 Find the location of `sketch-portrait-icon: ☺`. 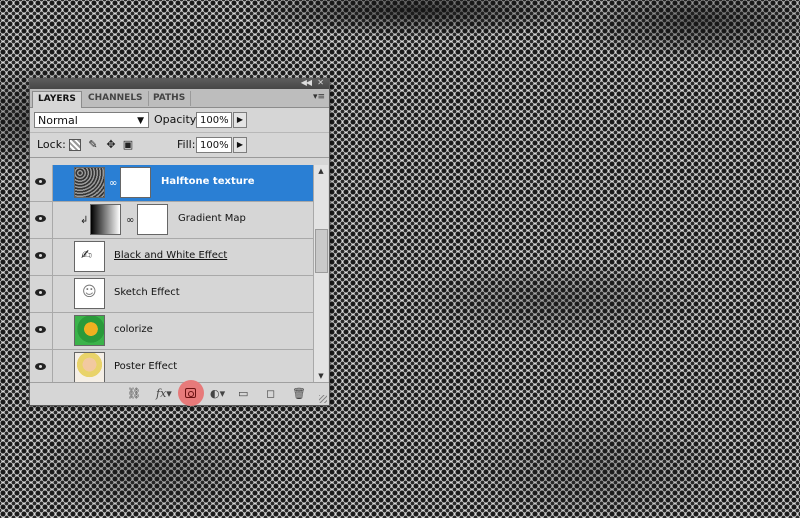

sketch-portrait-icon: ☺ is located at coordinates (89, 292).